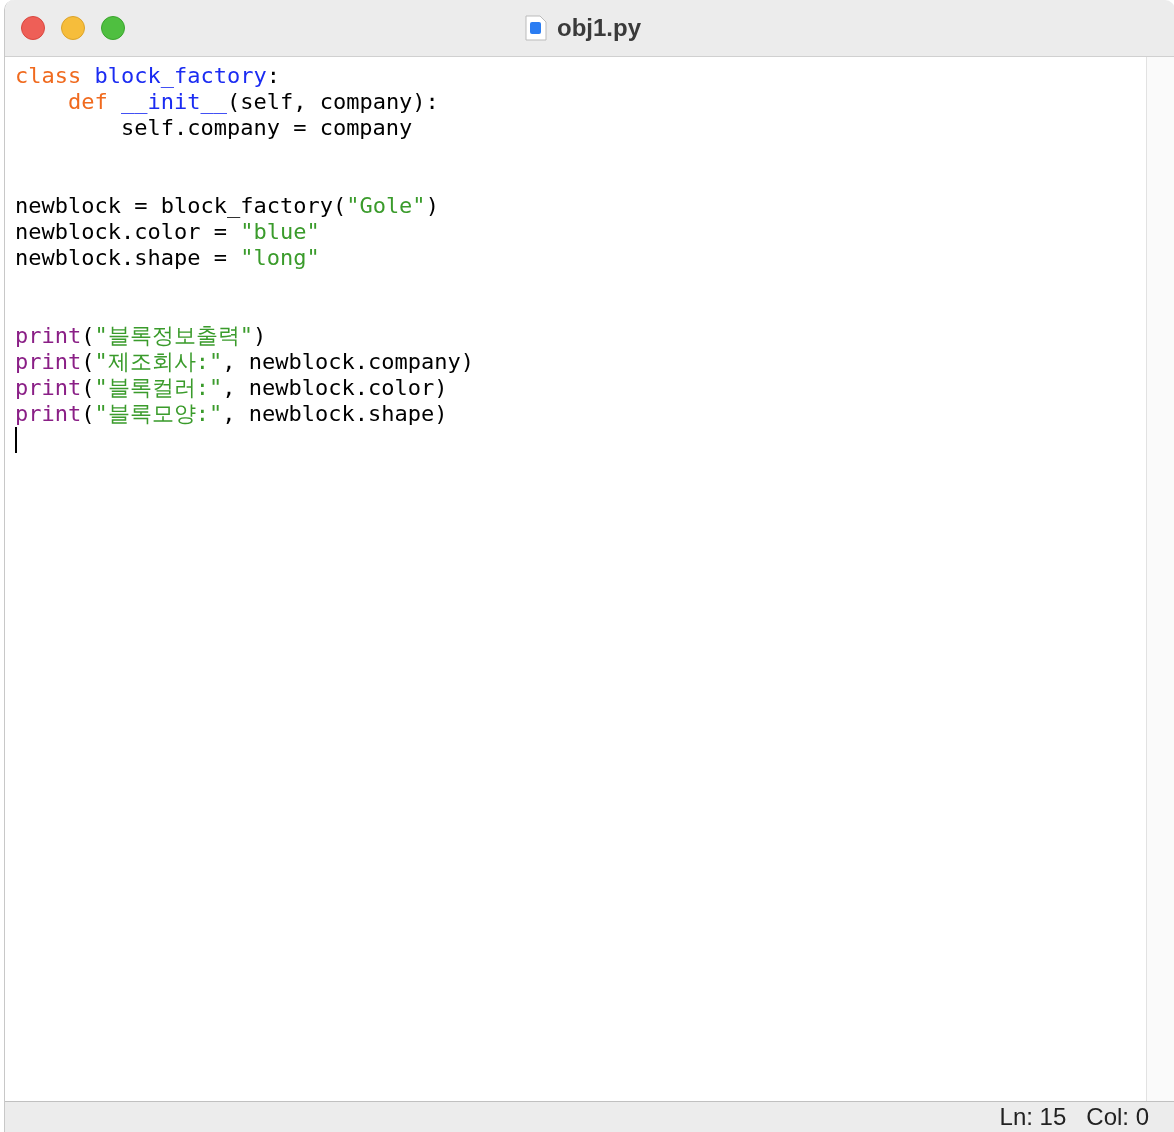  Describe the element at coordinates (1033, 1117) in the screenshot. I see `line-number: Ln: 15` at that location.